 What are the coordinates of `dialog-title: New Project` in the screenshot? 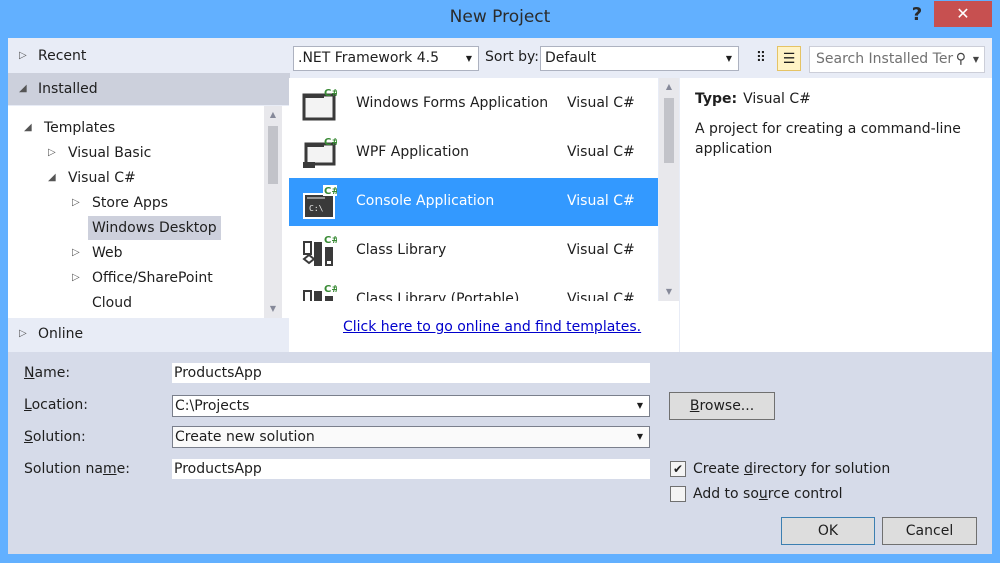 It's located at (500, 17).